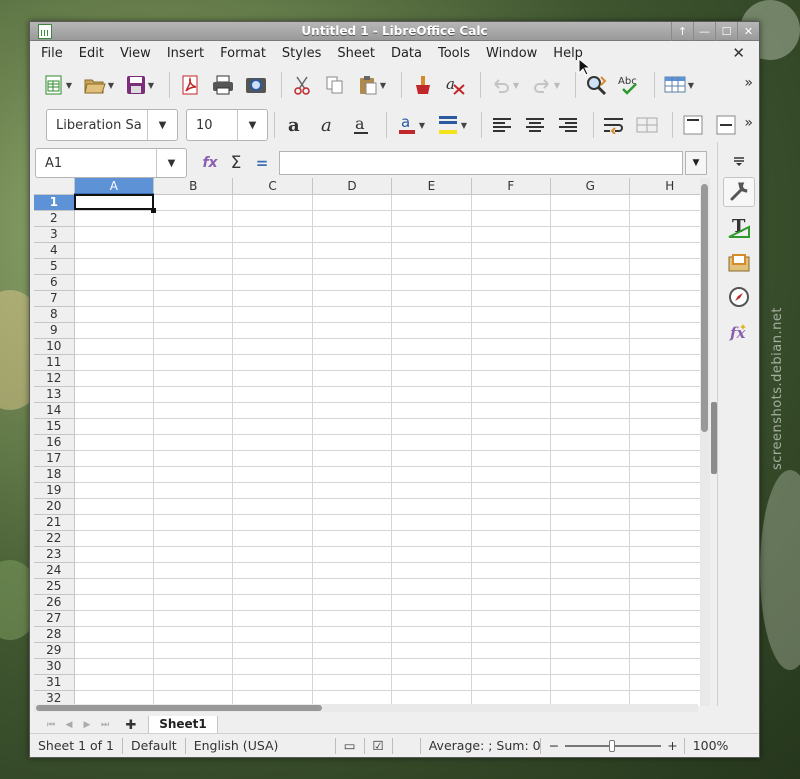 This screenshot has width=800, height=779. What do you see at coordinates (58, 85) in the screenshot?
I see `new-button: ▼` at bounding box center [58, 85].